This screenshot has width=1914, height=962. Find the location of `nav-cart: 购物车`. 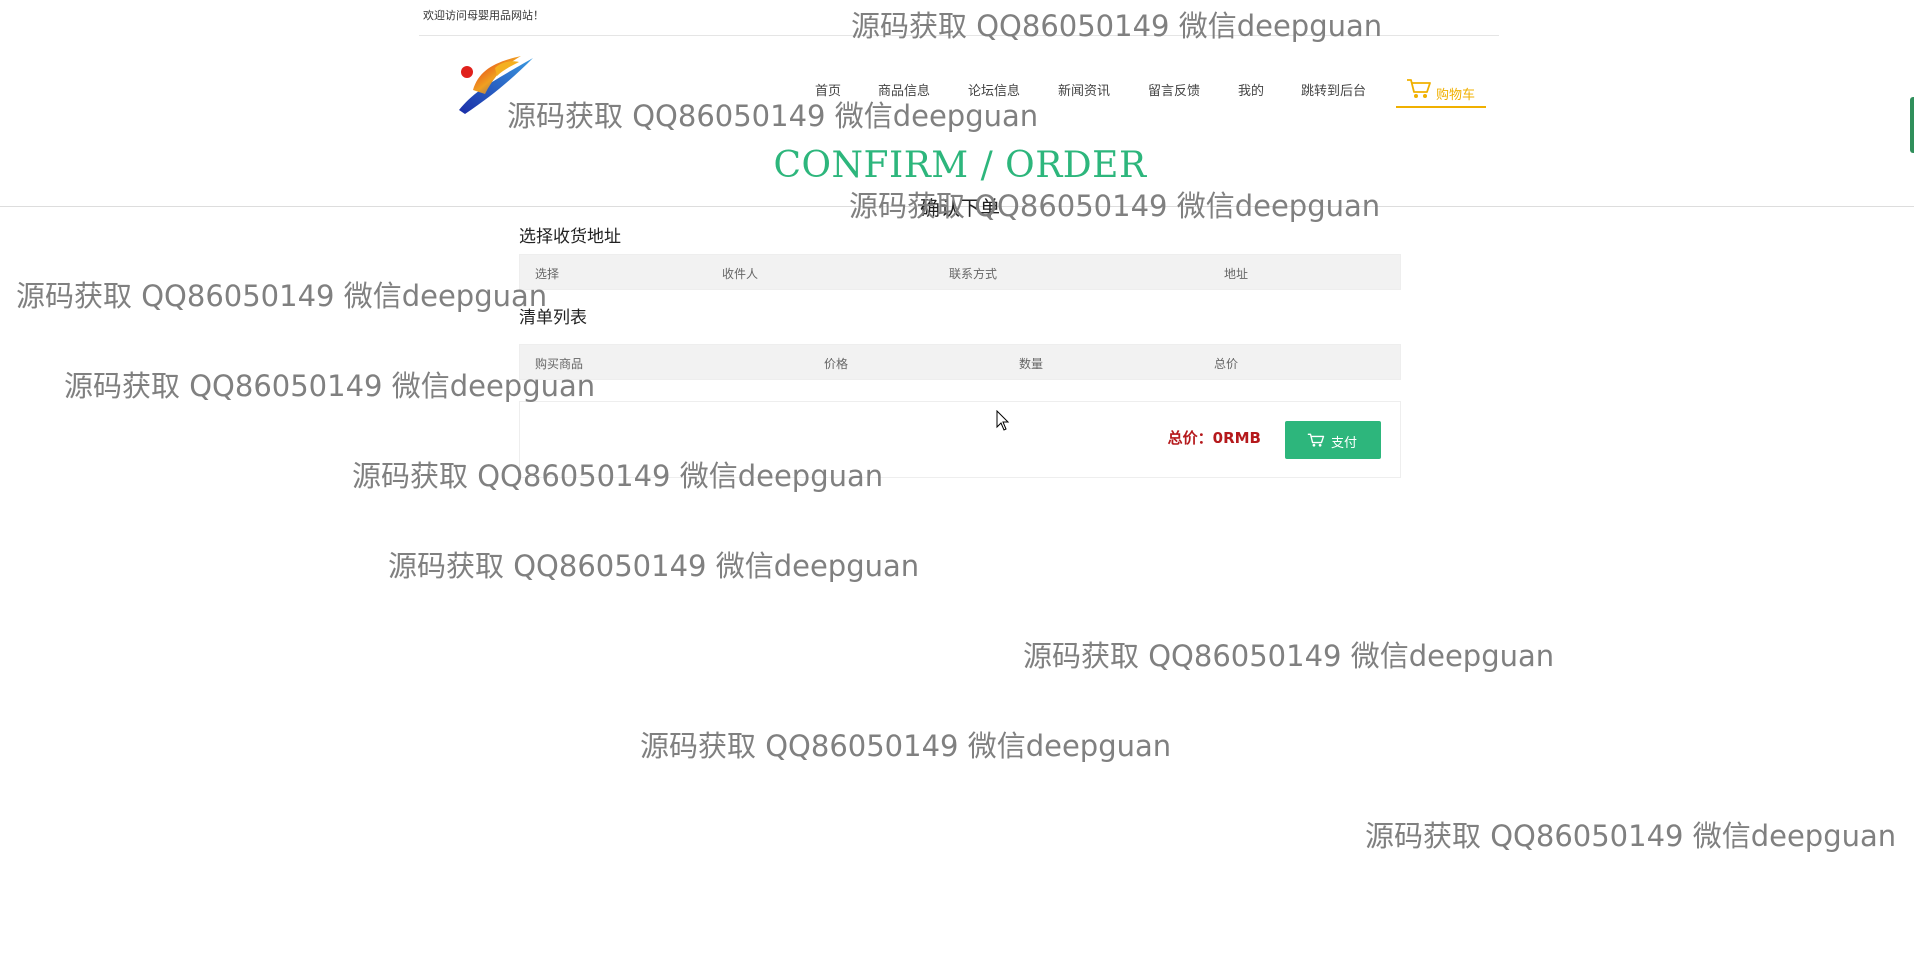

nav-cart: 购物车 is located at coordinates (1441, 92).